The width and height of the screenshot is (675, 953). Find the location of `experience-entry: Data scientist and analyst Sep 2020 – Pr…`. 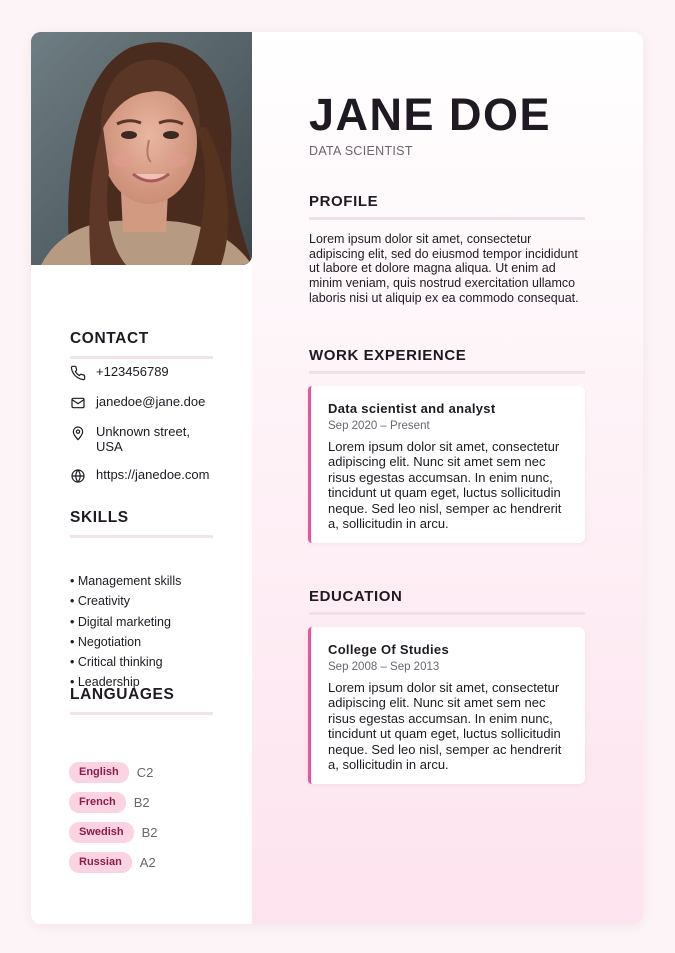

experience-entry: Data scientist and analyst Sep 2020 – Pr… is located at coordinates (446, 465).